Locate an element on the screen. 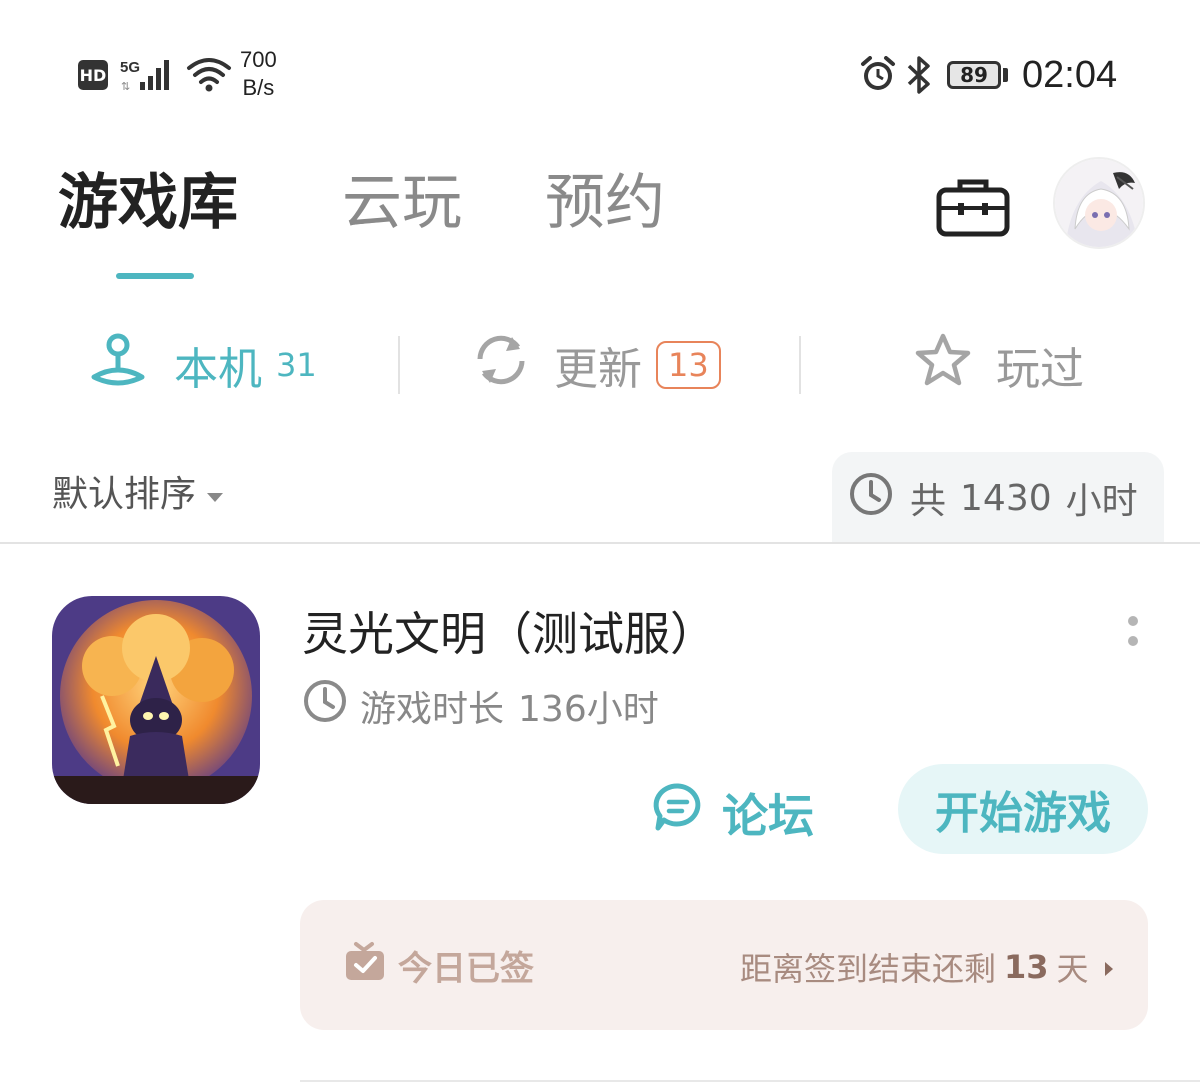  active-tab-indicator is located at coordinates (155, 276).